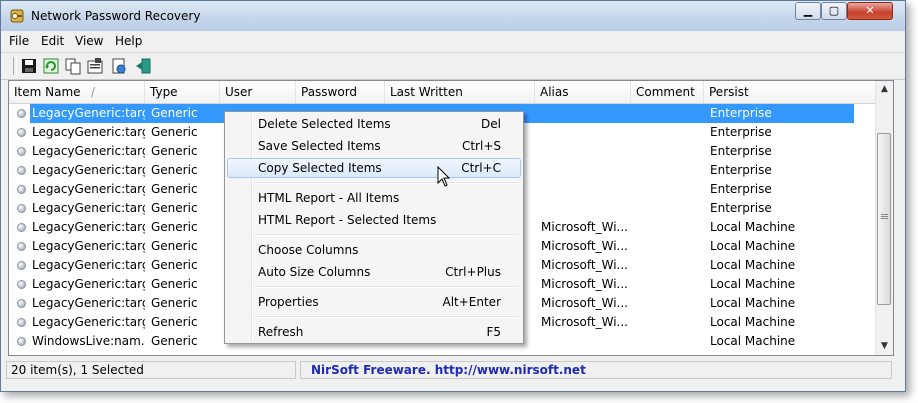 The height and width of the screenshot is (403, 918). I want to click on menu-item-choose-columns: Choose Columns, so click(374, 250).